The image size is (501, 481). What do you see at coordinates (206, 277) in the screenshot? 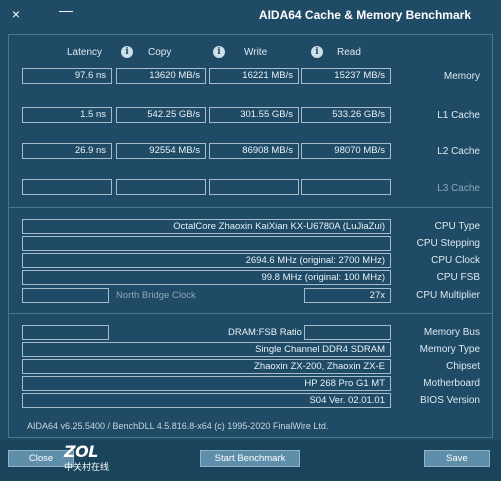
I see `cpu-fsb-value: 99.8 MHz (original: 100 MHz)` at bounding box center [206, 277].